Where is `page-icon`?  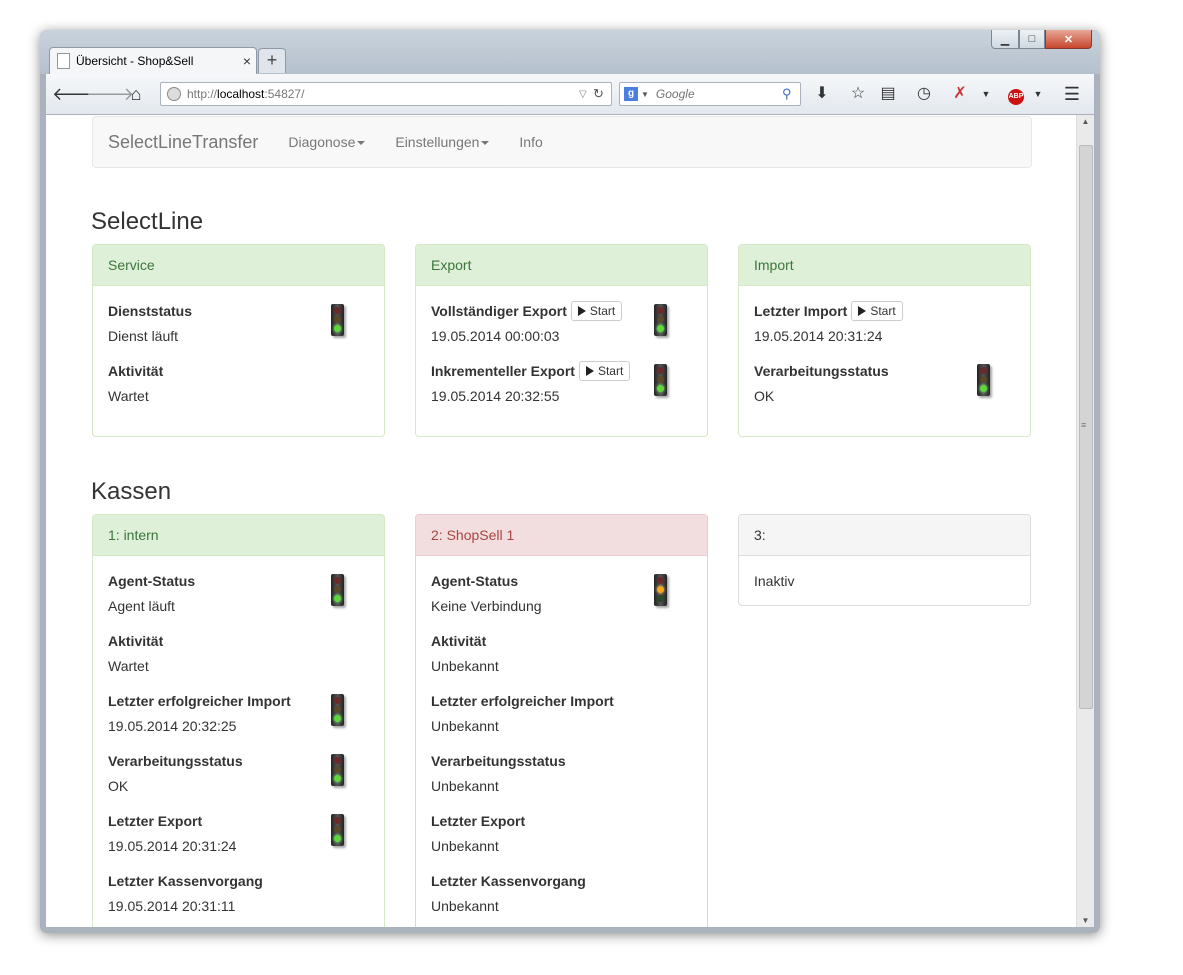 page-icon is located at coordinates (63, 61).